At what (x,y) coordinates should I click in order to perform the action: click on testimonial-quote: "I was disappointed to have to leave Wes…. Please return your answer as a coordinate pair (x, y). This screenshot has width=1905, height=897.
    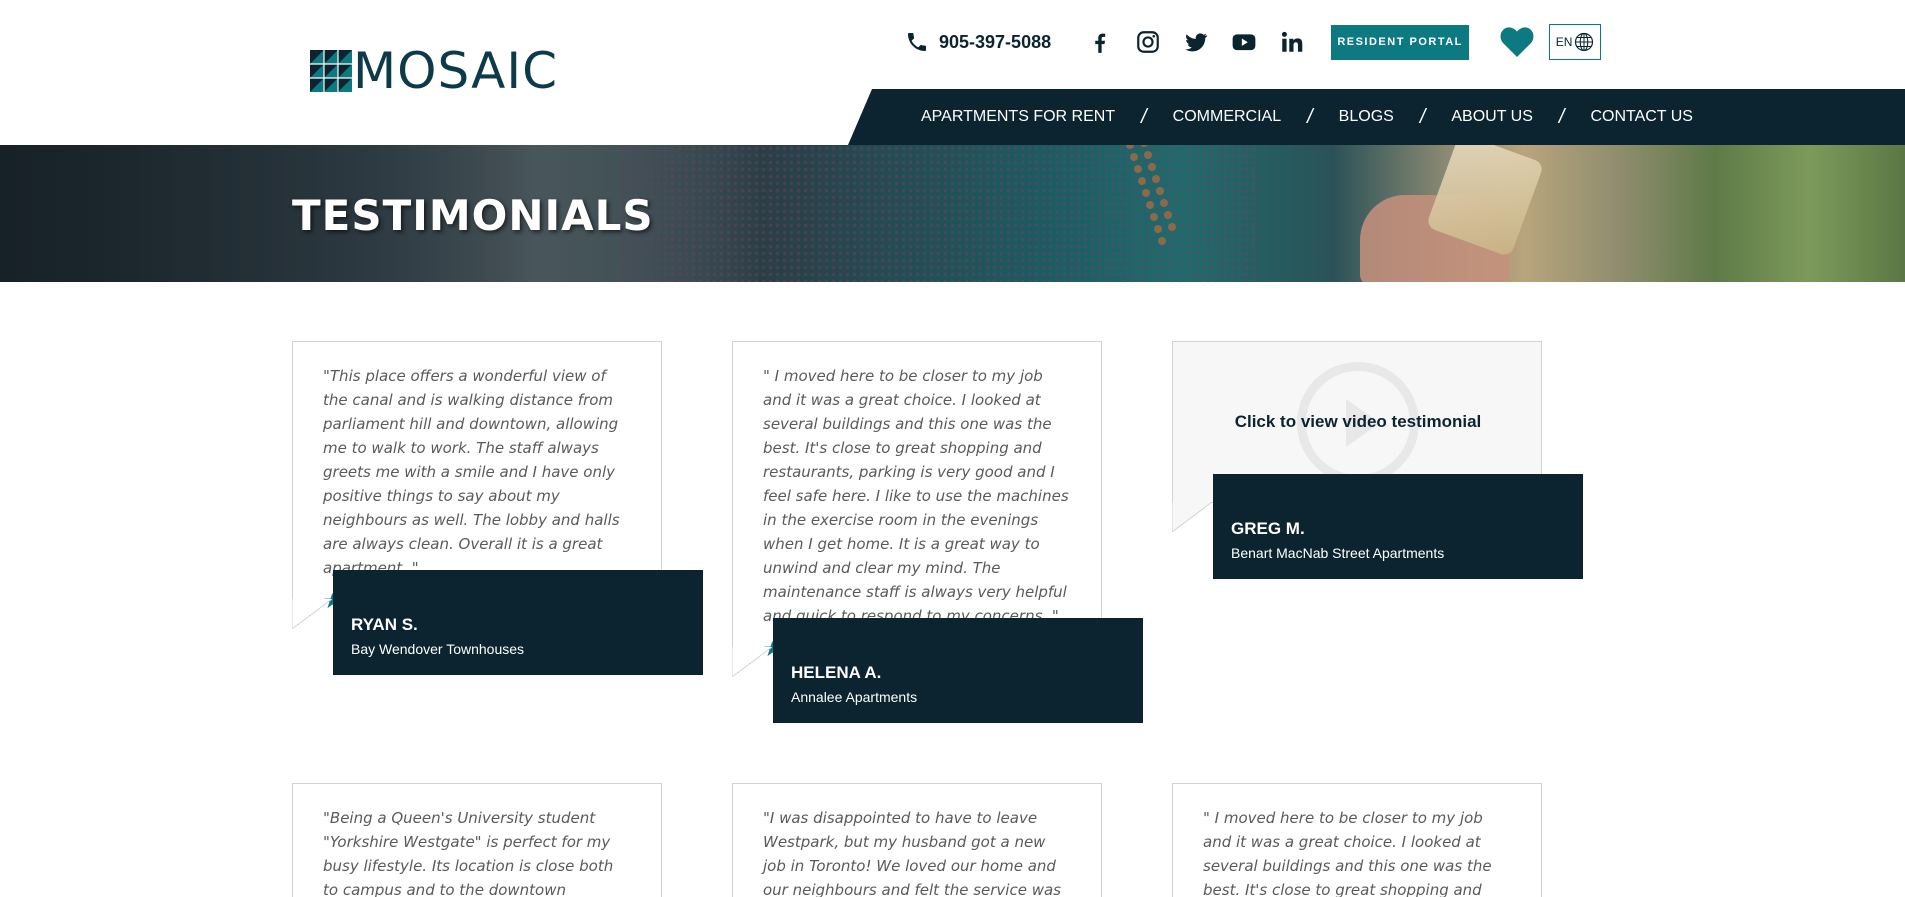
    Looking at the image, I should click on (912, 853).